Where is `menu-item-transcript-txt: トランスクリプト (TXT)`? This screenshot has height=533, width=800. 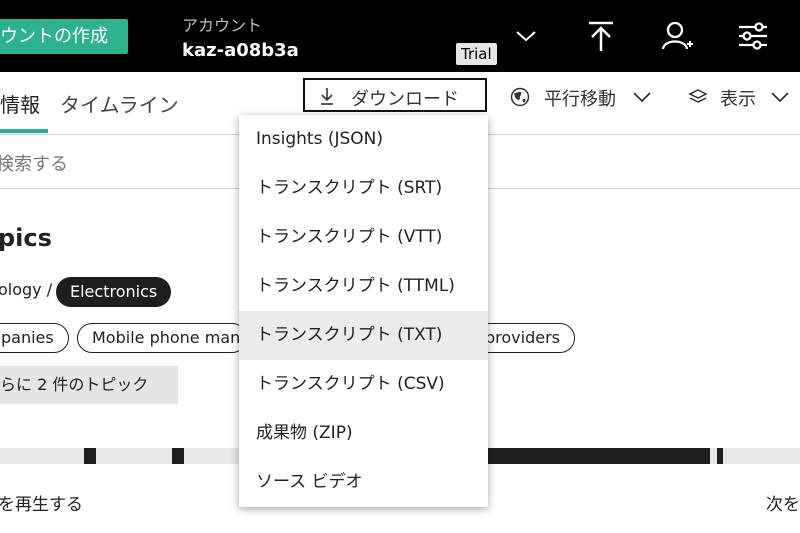 menu-item-transcript-txt: トランスクリプト (TXT) is located at coordinates (363, 335).